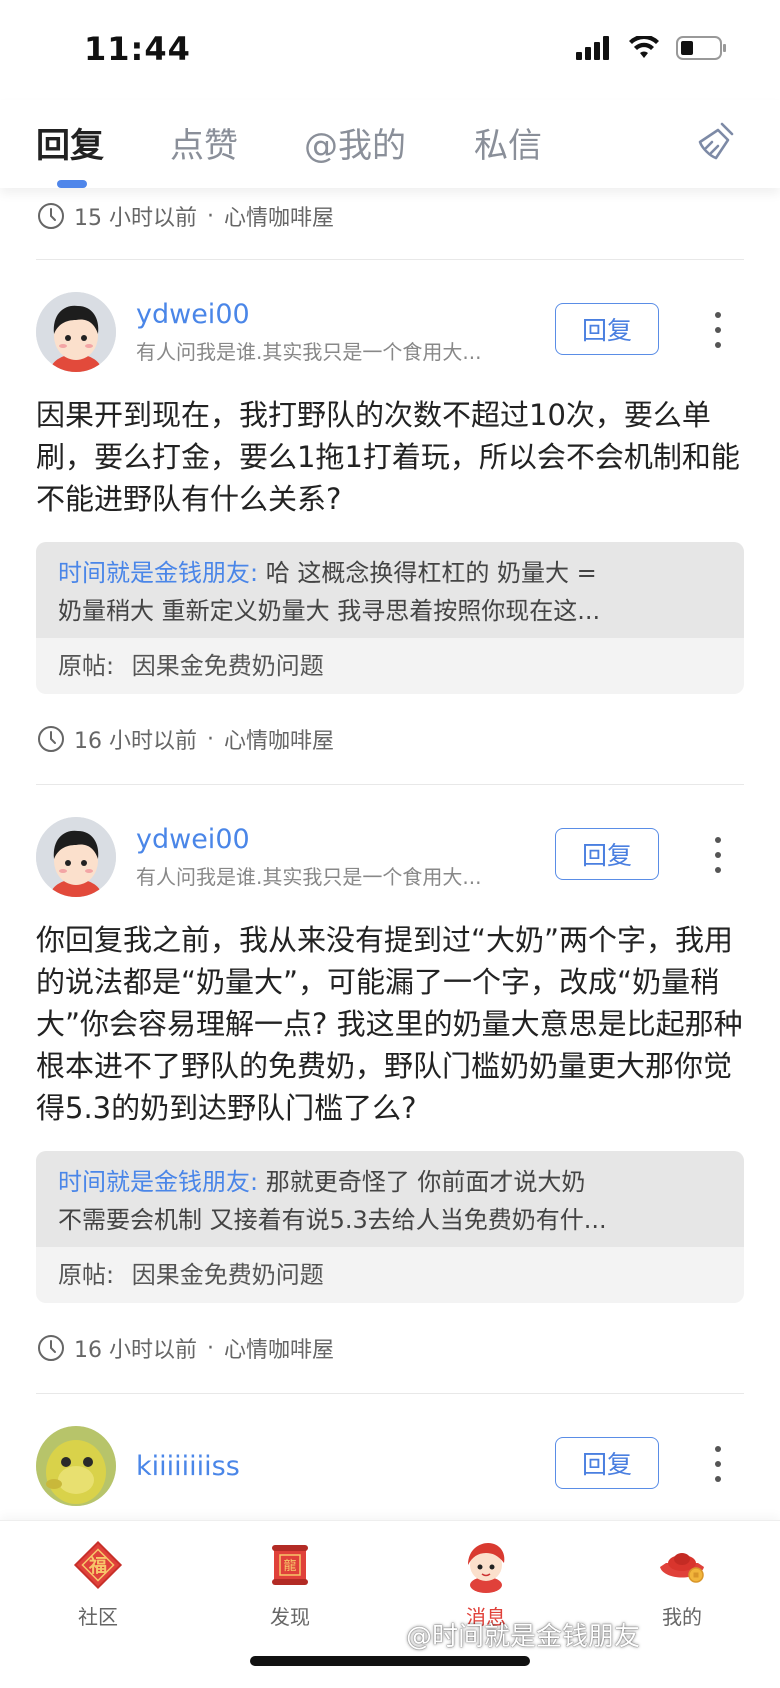 This screenshot has height=1688, width=780. What do you see at coordinates (716, 142) in the screenshot?
I see `clear-broom-icon` at bounding box center [716, 142].